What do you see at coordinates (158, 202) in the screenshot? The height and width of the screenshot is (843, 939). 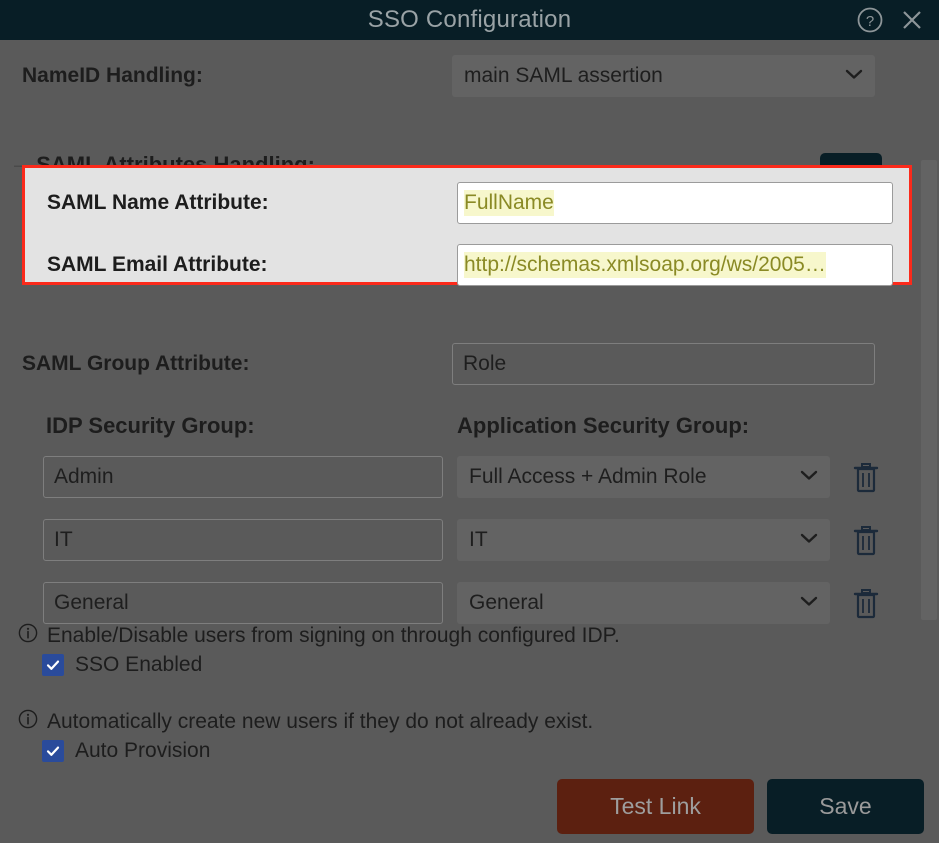 I see `saml-name-attribute-label: SAML Name Attribute:` at bounding box center [158, 202].